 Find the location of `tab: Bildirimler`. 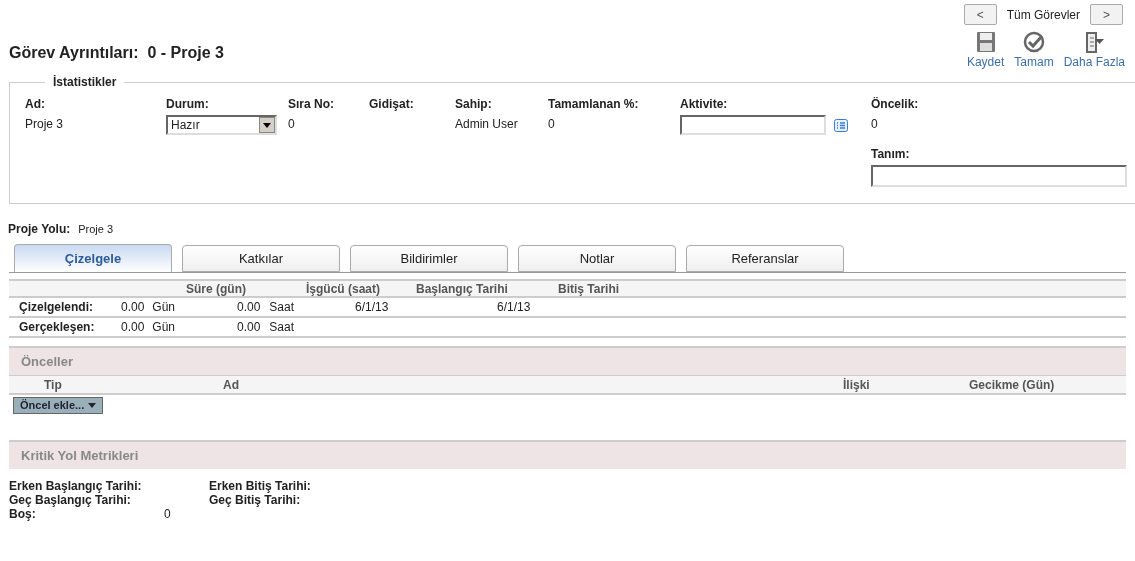

tab: Bildirimler is located at coordinates (429, 258).